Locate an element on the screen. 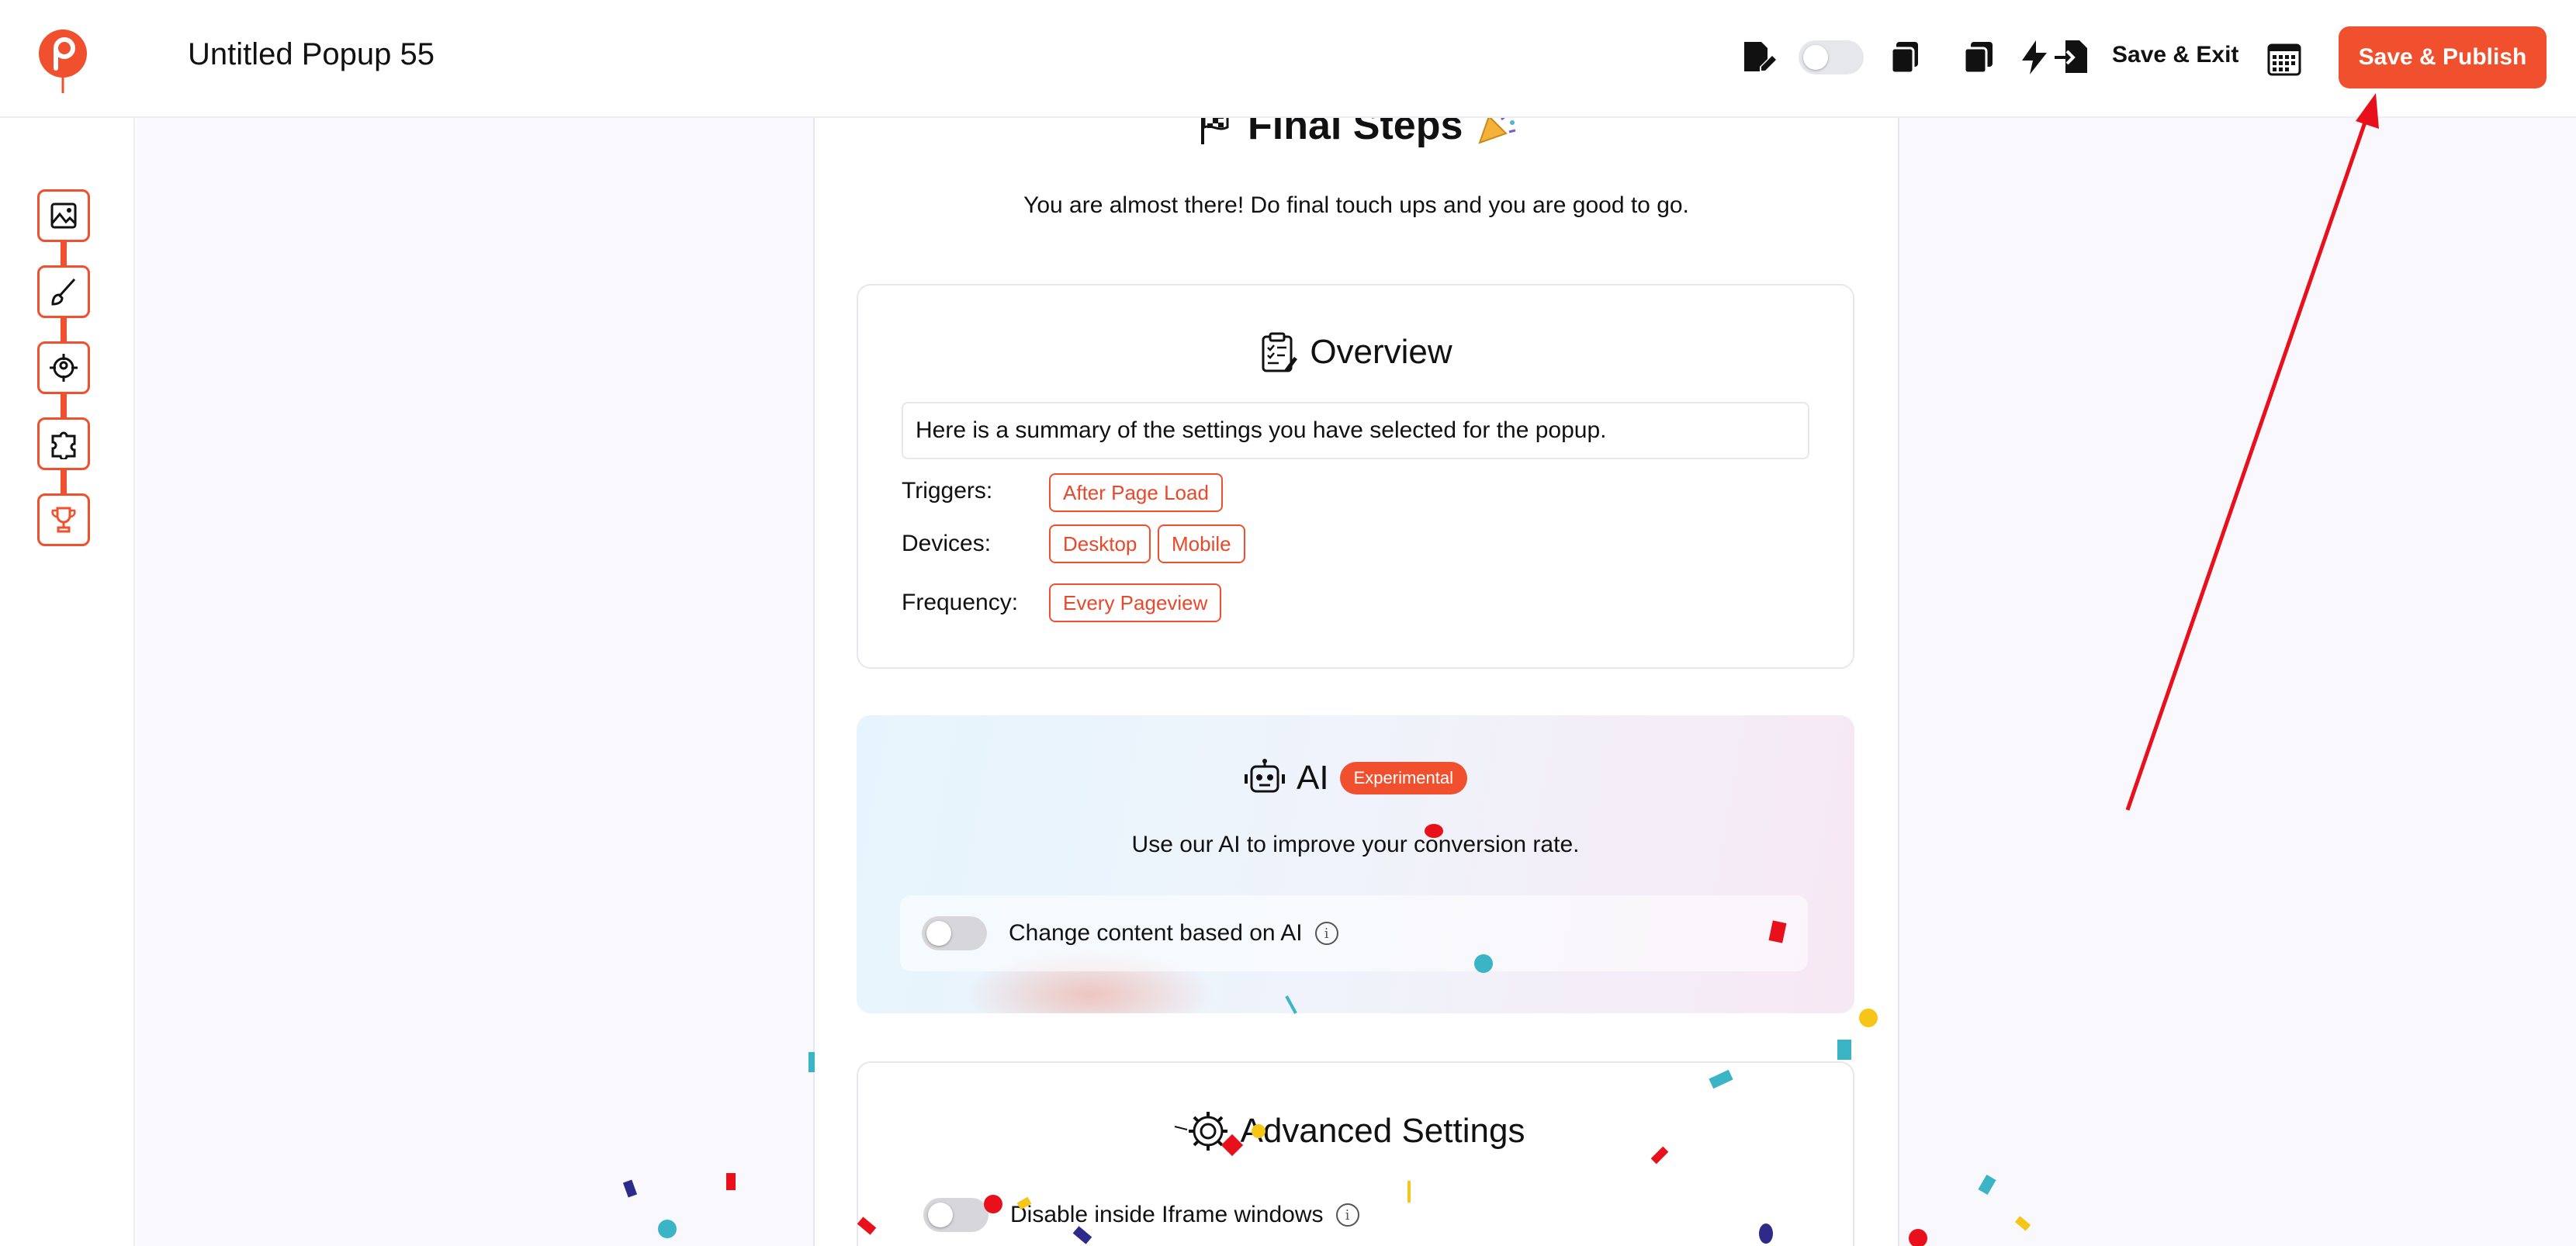 The width and height of the screenshot is (2576, 1246). triggers-label: Triggers: is located at coordinates (947, 491).